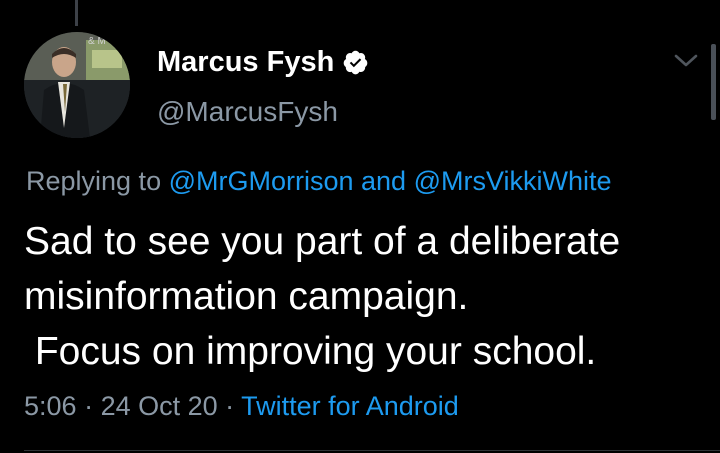 Image resolution: width=720 pixels, height=453 pixels. What do you see at coordinates (247, 112) in the screenshot?
I see `author-handle: @MarcusFysh` at bounding box center [247, 112].